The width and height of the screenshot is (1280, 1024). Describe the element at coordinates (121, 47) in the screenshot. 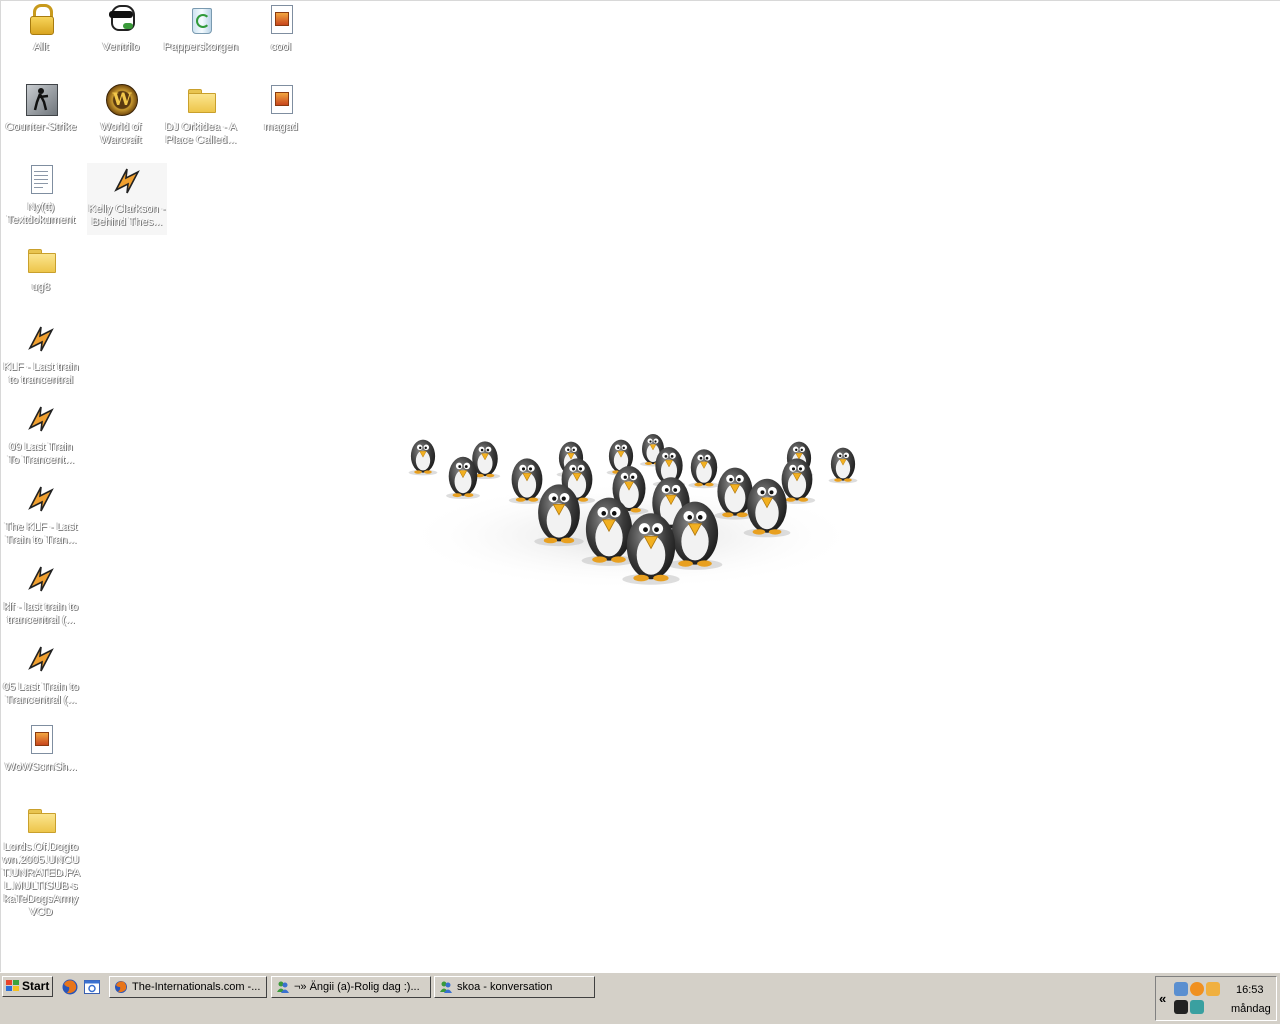

I see `desktop-icon-label: Ventrilo` at that location.